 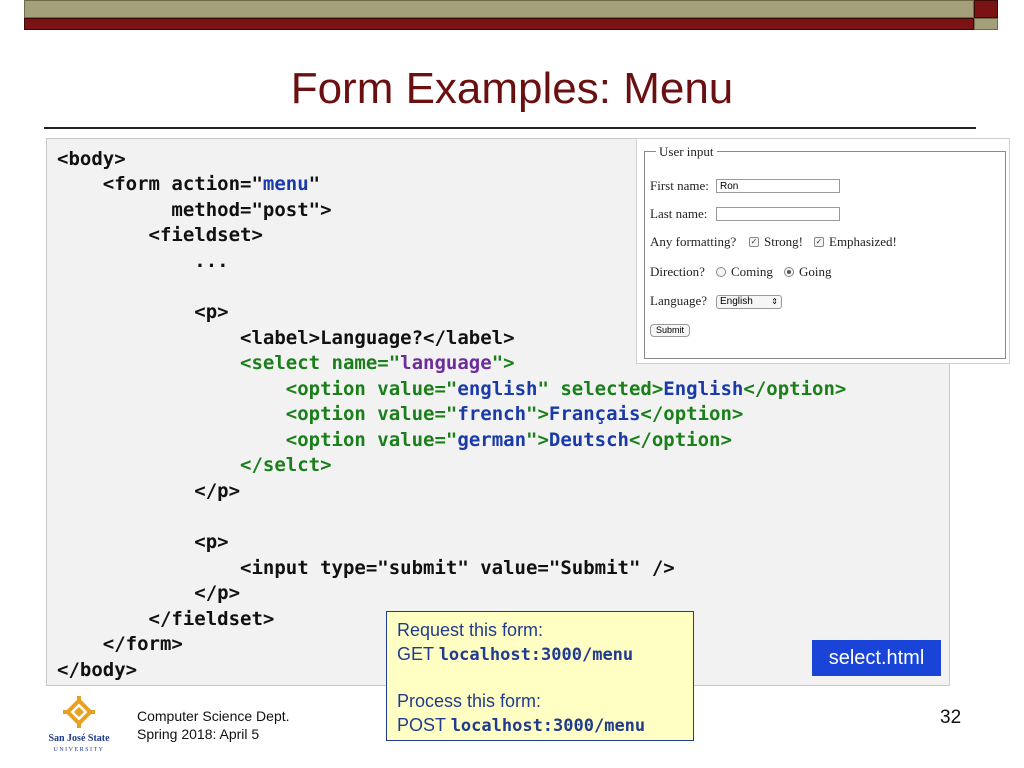 I want to click on code-line-7: <label>Language?</label>, so click(x=286, y=338).